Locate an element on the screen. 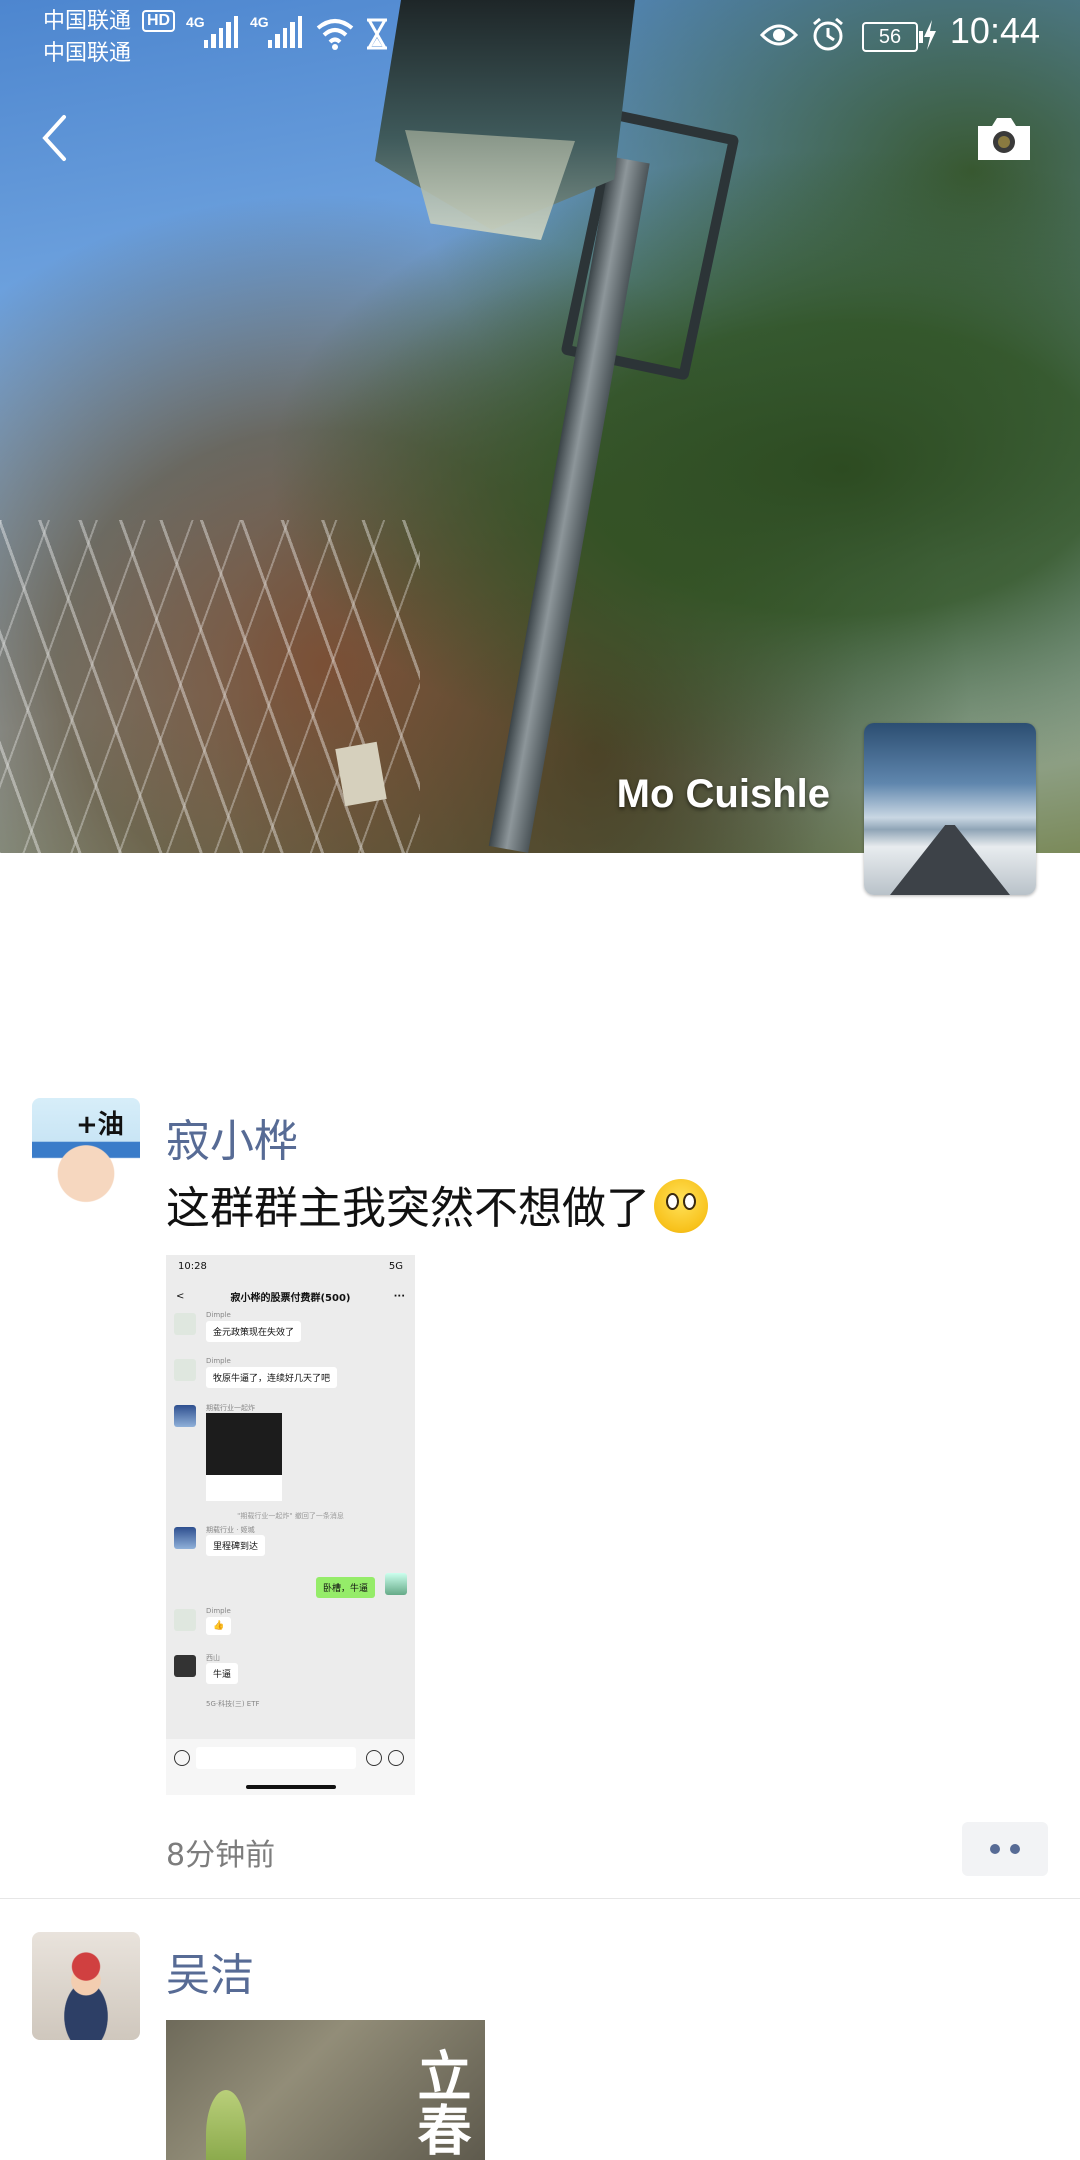 This screenshot has height=2160, width=1080. camera-button is located at coordinates (1004, 138).